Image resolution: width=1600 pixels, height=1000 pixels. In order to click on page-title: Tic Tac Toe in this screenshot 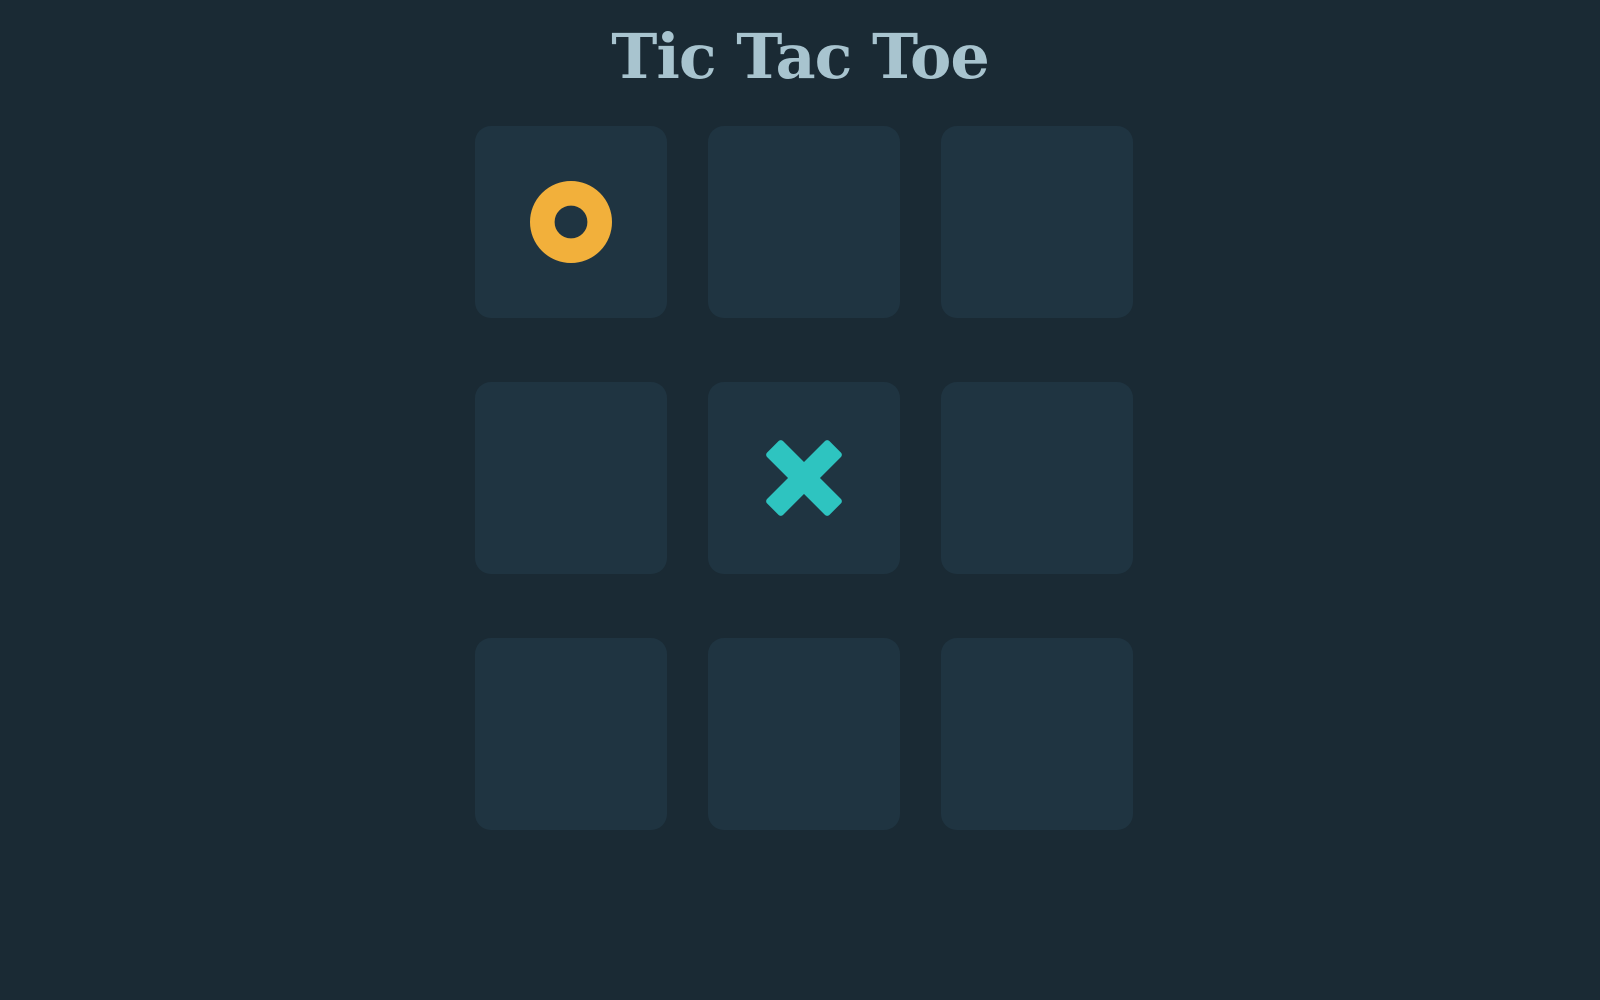, I will do `click(800, 56)`.